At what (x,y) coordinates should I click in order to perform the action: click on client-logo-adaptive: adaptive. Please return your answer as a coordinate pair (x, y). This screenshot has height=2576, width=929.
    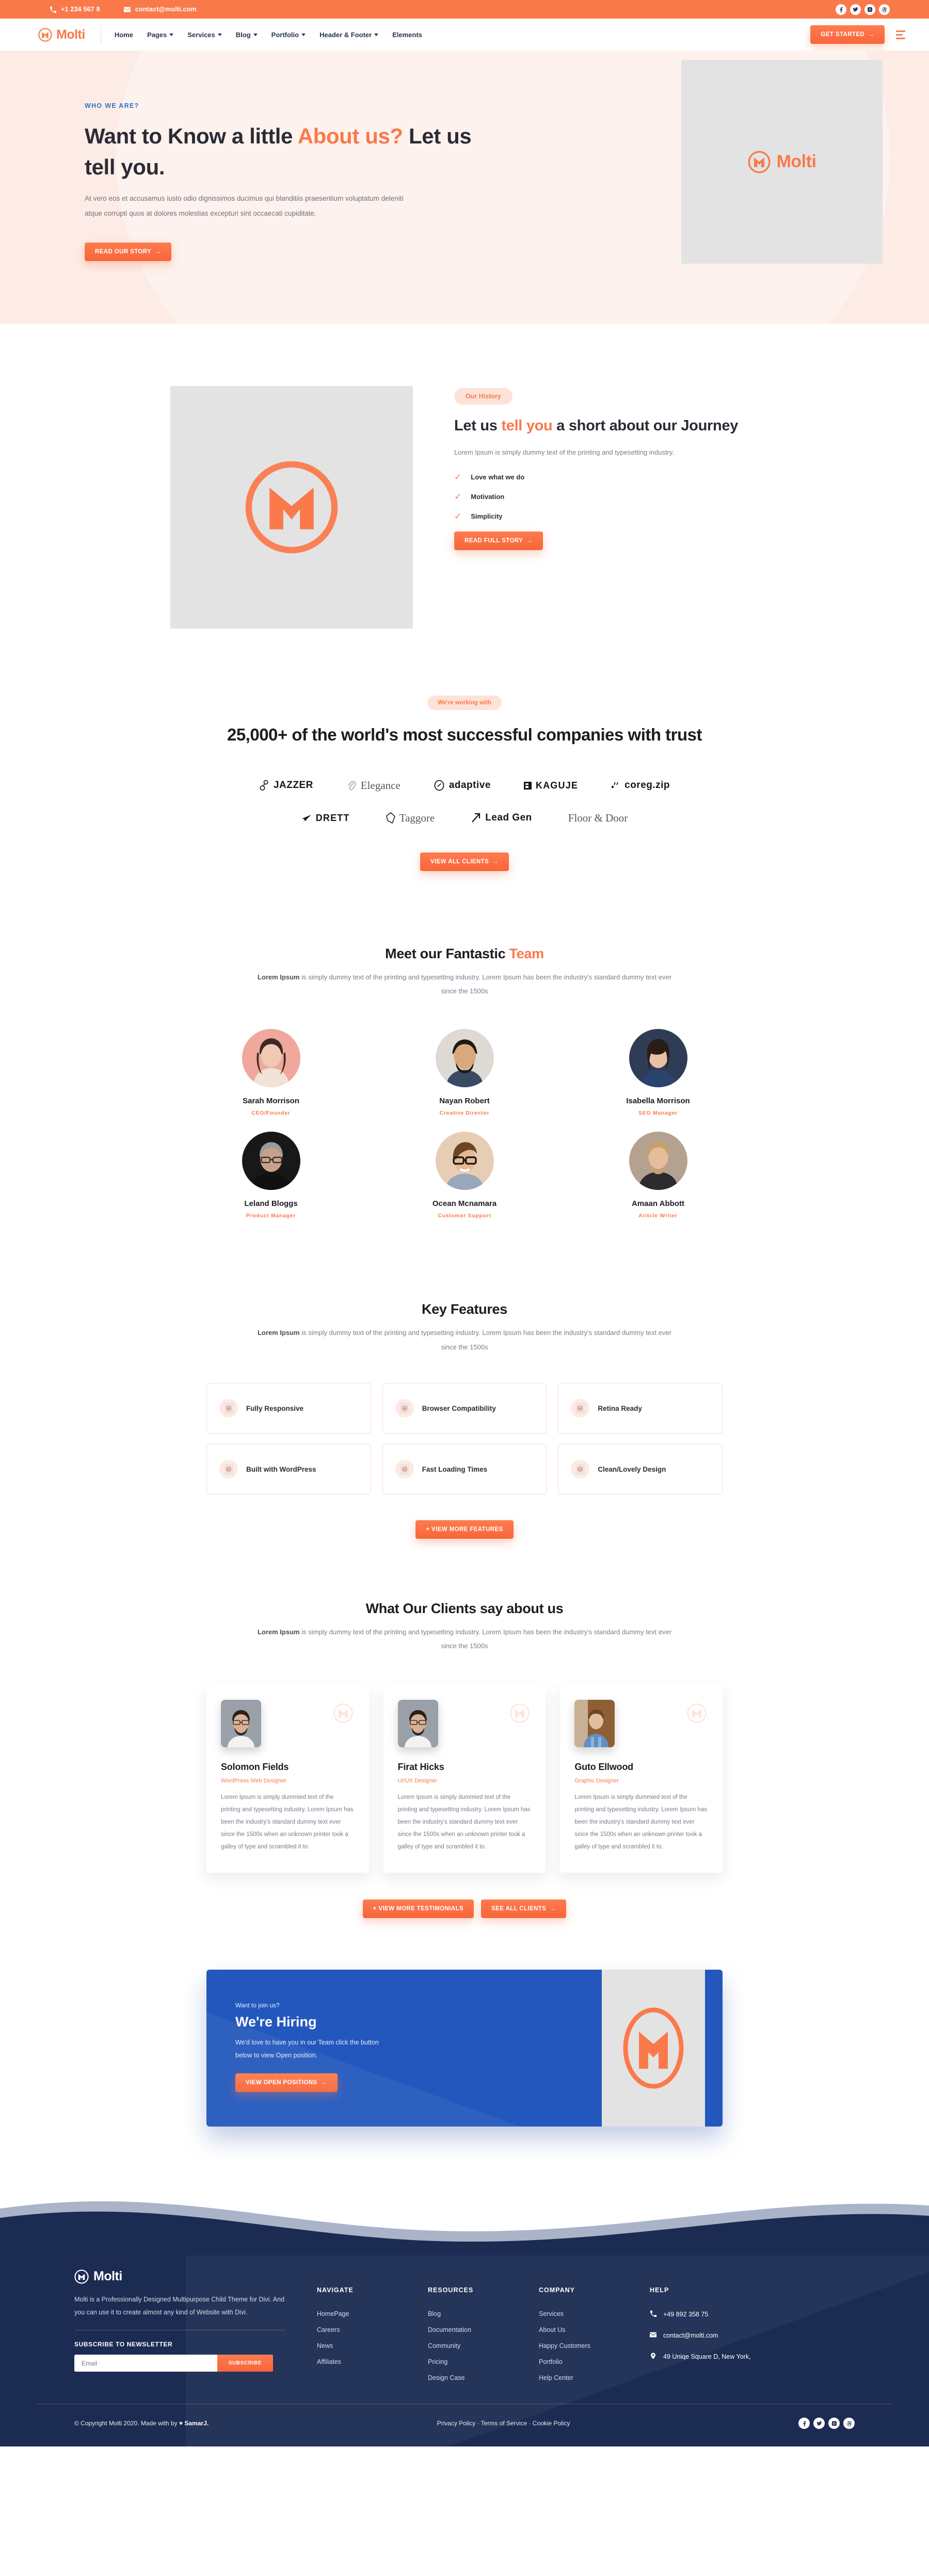
    Looking at the image, I should click on (462, 786).